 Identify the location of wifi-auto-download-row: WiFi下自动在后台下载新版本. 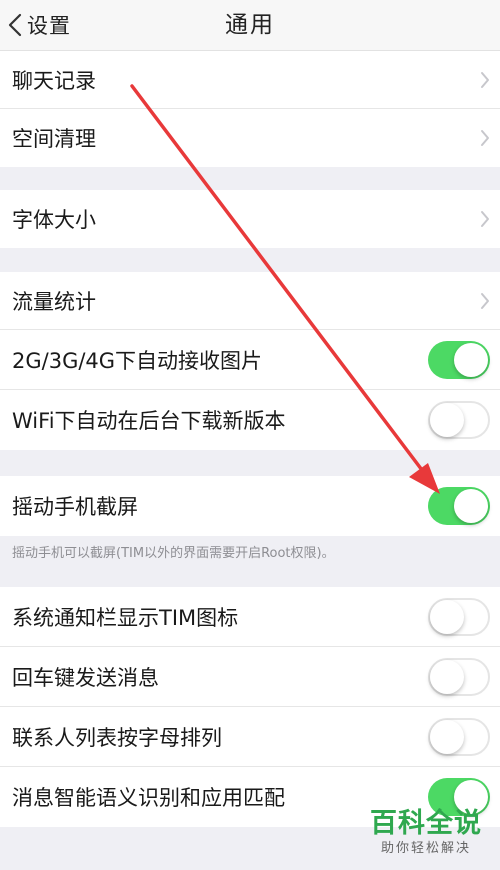
(250, 420).